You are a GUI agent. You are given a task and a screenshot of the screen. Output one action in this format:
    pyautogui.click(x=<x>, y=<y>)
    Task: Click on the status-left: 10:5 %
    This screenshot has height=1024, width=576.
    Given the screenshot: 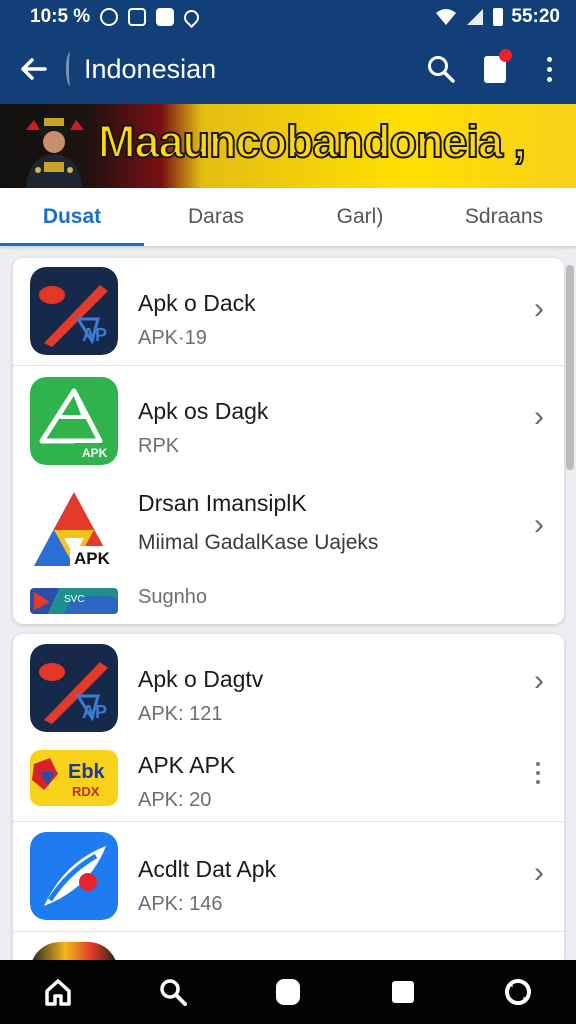 What is the action you would take?
    pyautogui.click(x=116, y=17)
    